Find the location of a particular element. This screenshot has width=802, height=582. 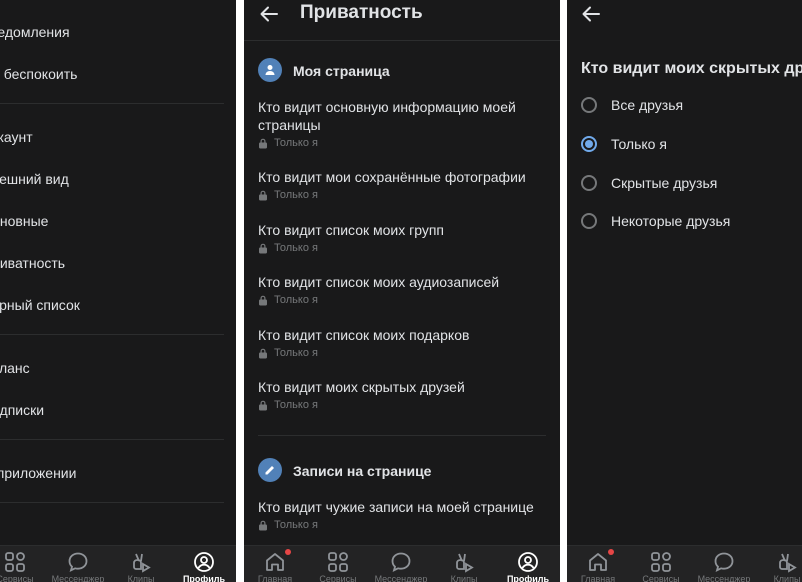

option-hidden-friends: Скрытые друзья is located at coordinates (649, 183).